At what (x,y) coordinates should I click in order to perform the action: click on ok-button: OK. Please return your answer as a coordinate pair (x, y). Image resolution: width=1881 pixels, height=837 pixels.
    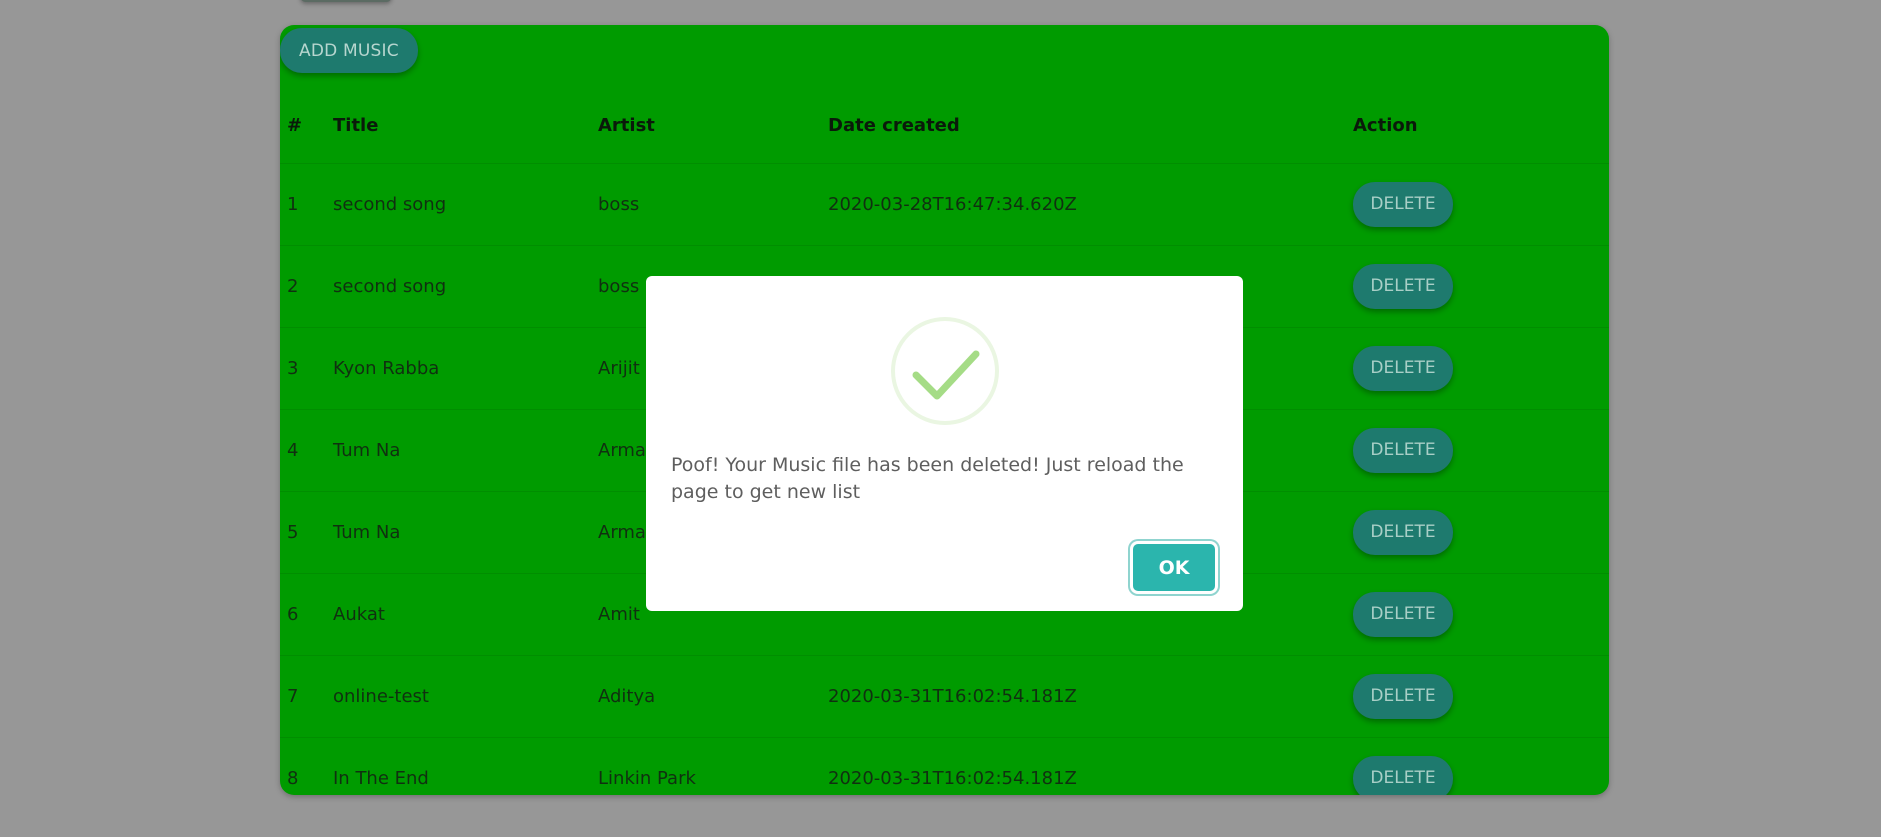
    Looking at the image, I should click on (1174, 567).